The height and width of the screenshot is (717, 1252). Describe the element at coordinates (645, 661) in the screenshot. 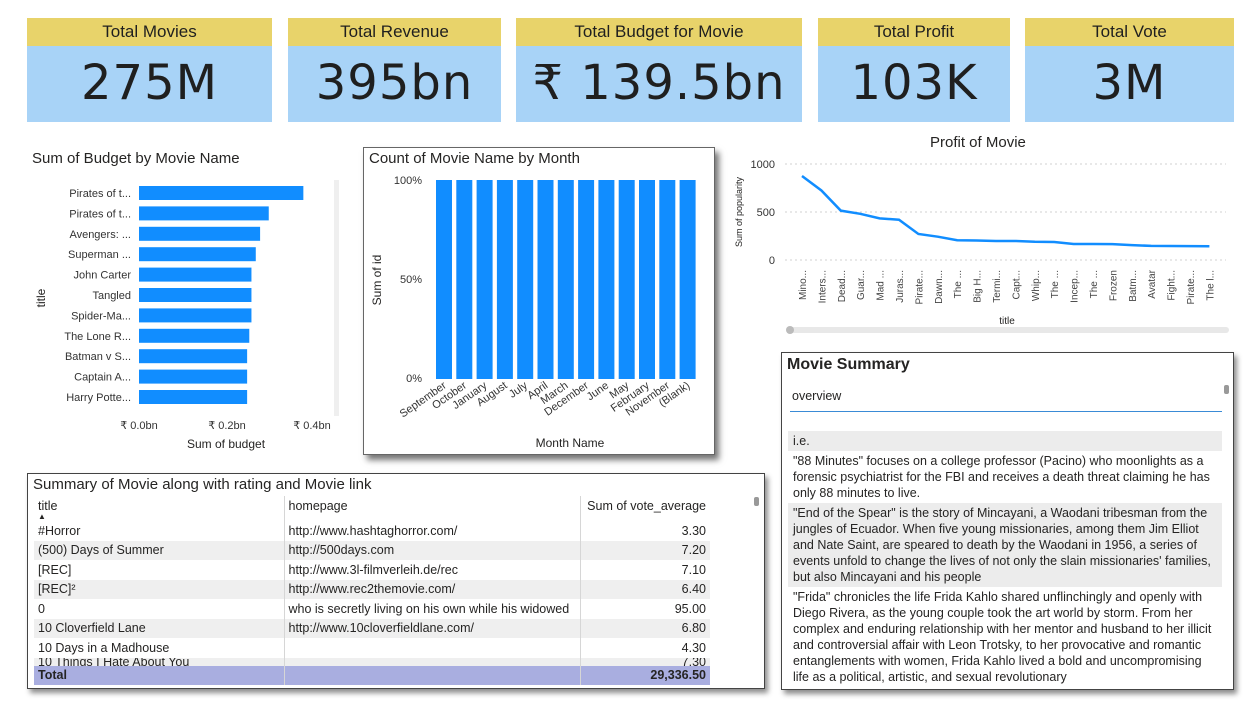

I see `cell-vote-average: 7.30` at that location.